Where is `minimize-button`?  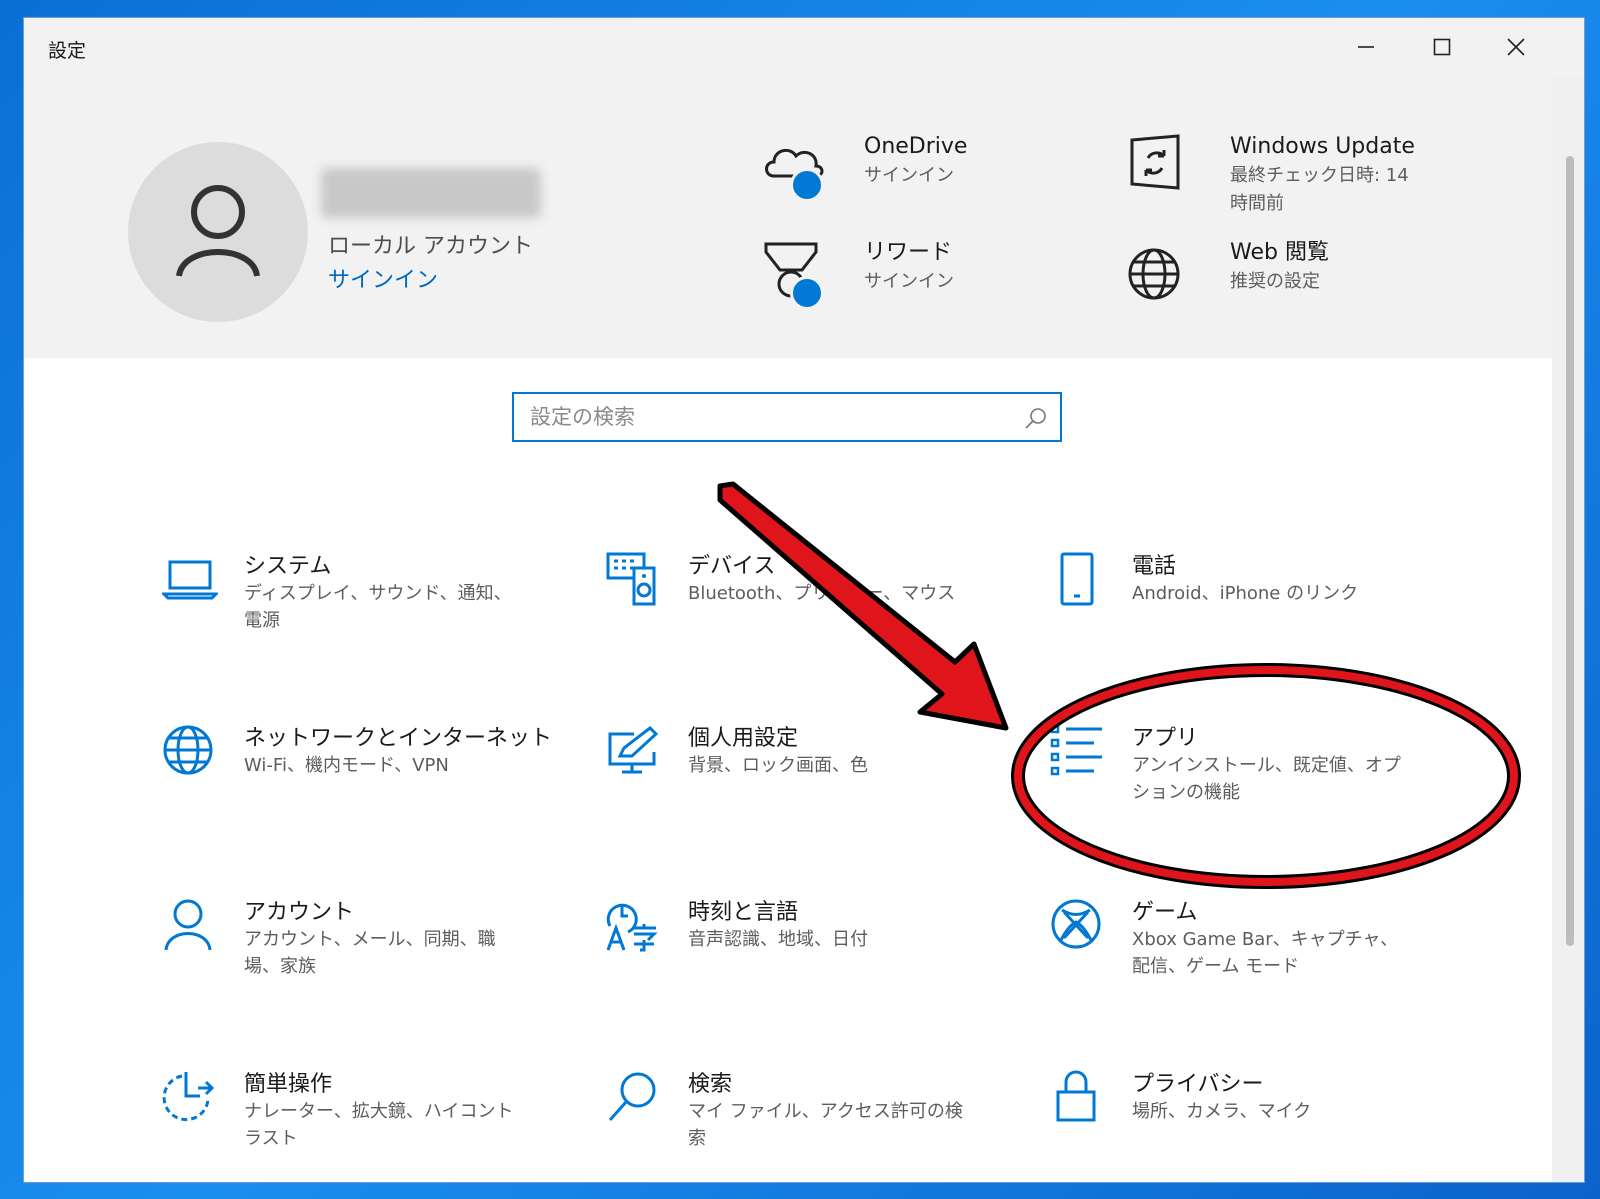 minimize-button is located at coordinates (1366, 47).